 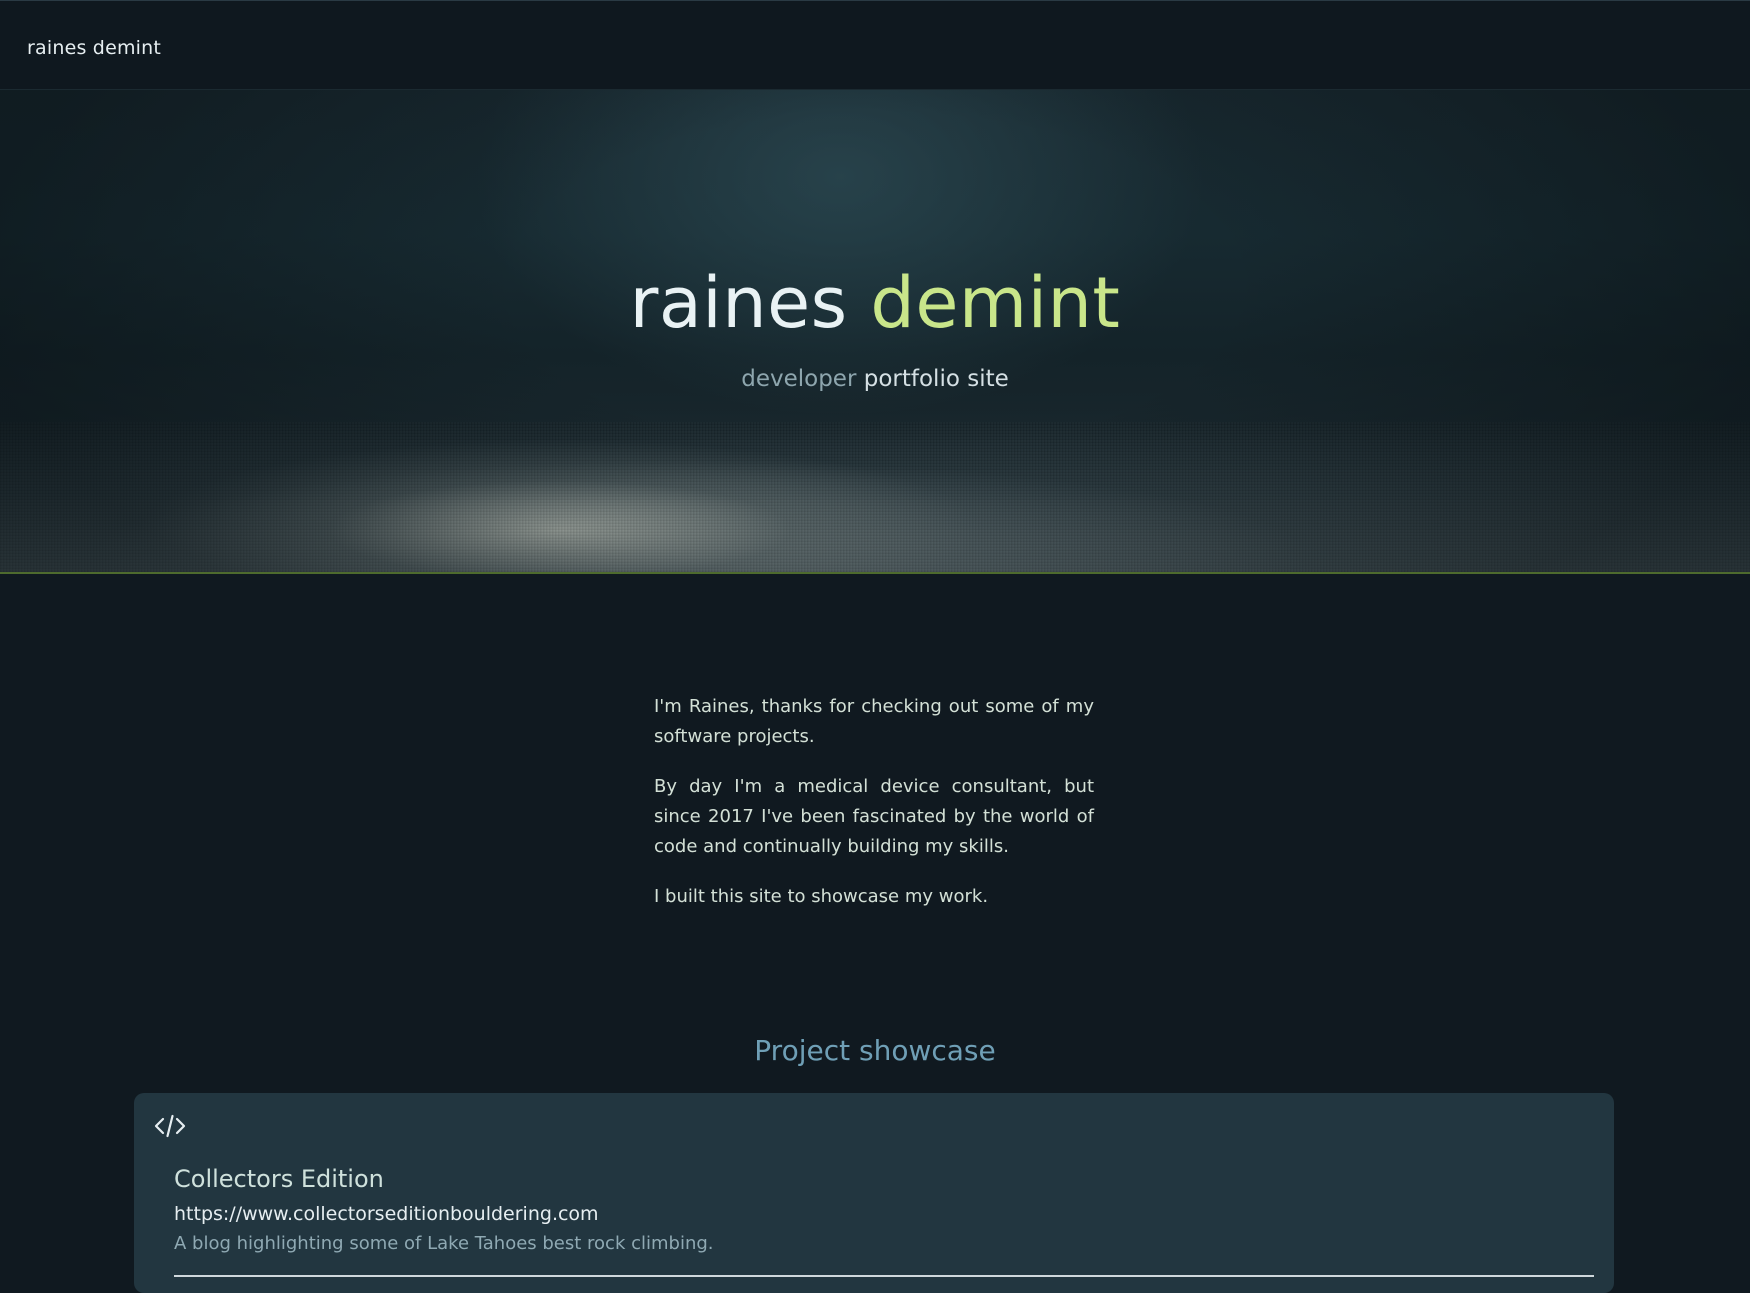 What do you see at coordinates (821, 896) in the screenshot?
I see `about-paragraph: I built this site to showcase my work.` at bounding box center [821, 896].